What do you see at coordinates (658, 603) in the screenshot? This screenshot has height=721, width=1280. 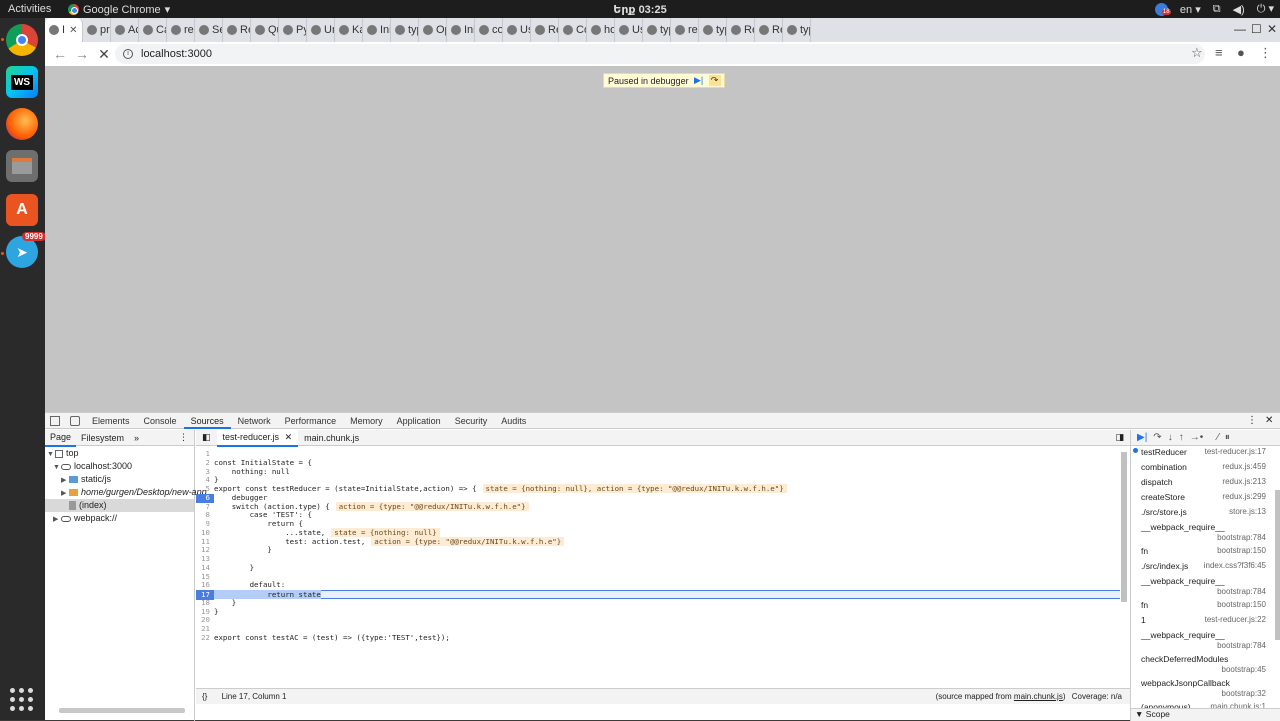 I see `code-line: 18 }` at bounding box center [658, 603].